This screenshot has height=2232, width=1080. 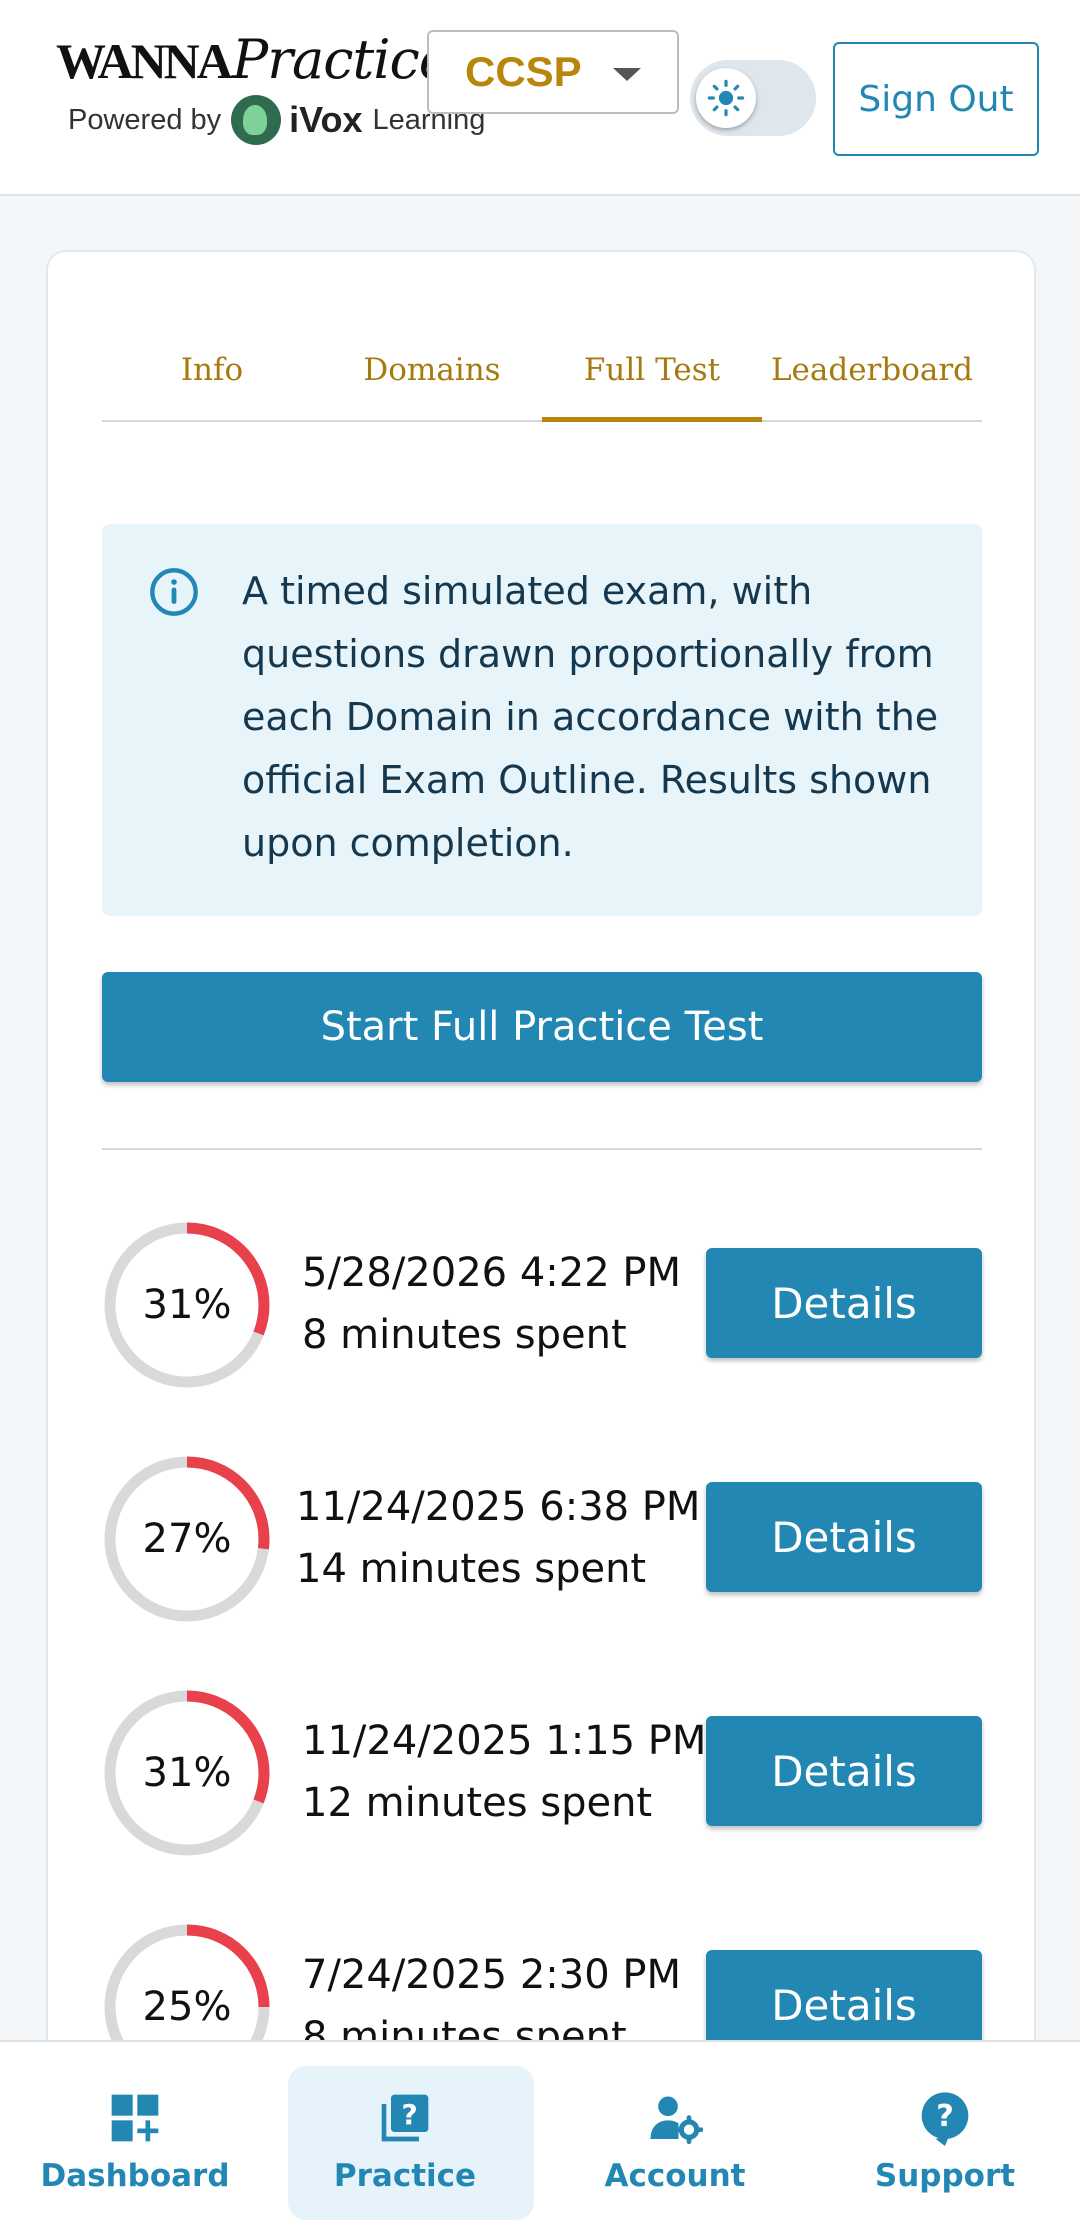 I want to click on nav-practice: ? Practice, so click(x=405, y=2137).